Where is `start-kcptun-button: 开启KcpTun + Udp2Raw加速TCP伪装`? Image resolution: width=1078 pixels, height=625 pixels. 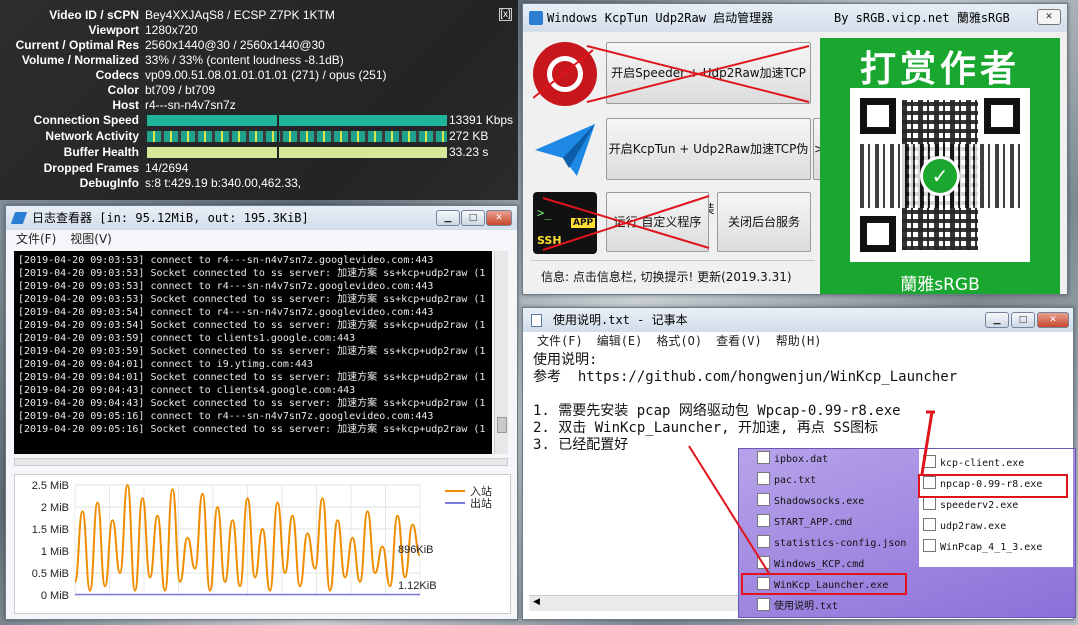
start-kcptun-button: 开启KcpTun + Udp2Raw加速TCP伪装 is located at coordinates (708, 167).